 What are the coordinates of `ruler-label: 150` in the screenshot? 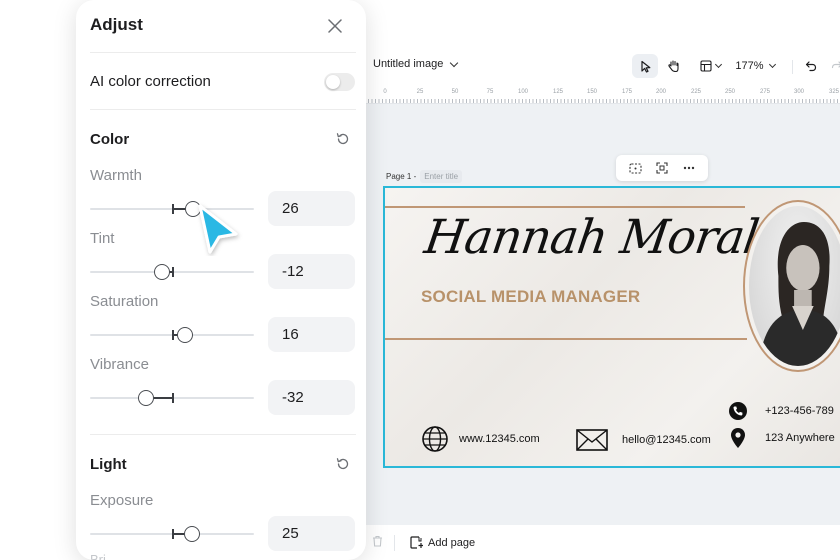 It's located at (592, 92).